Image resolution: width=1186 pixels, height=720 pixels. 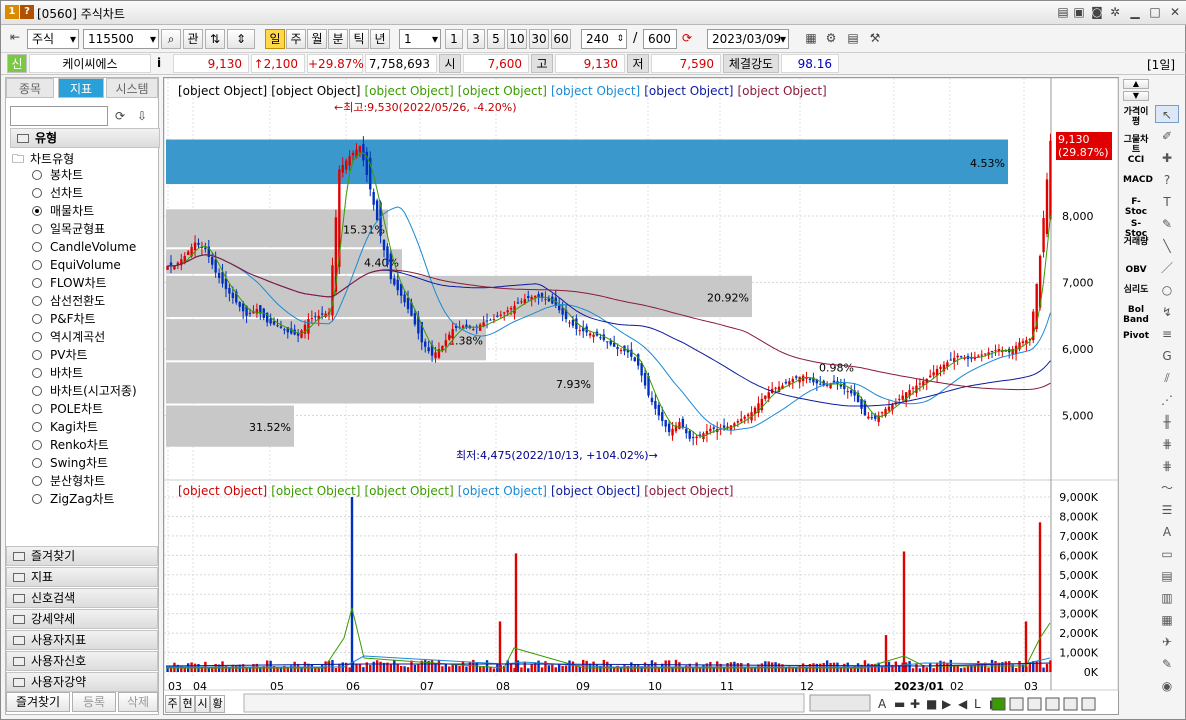 I want to click on eraser-icon: ✐, so click(x=1167, y=136).